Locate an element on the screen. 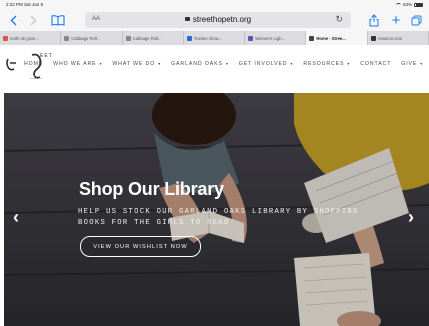 The height and width of the screenshot is (326, 429). nav-item-label: CONTACT is located at coordinates (376, 64).